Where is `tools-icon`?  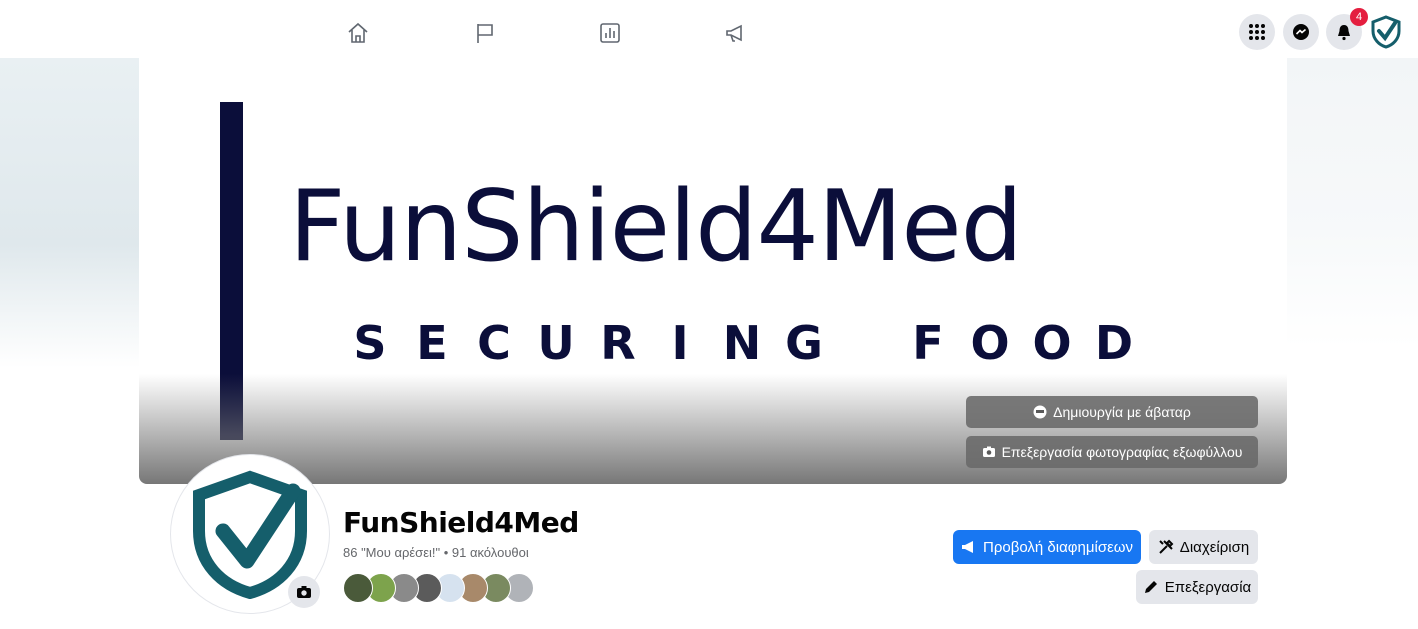 tools-icon is located at coordinates (1166, 546).